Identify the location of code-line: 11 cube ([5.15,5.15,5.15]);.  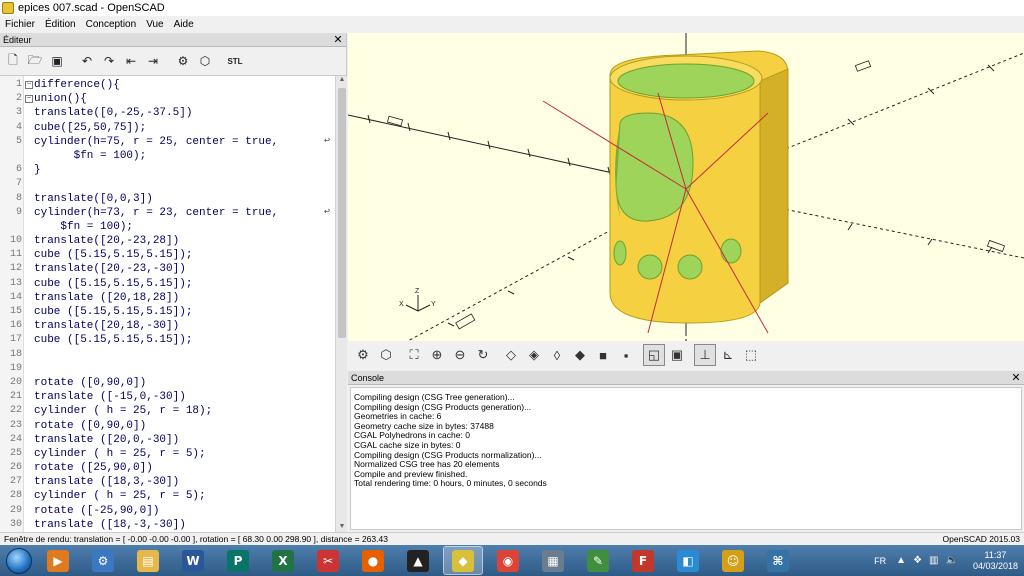
(167, 255).